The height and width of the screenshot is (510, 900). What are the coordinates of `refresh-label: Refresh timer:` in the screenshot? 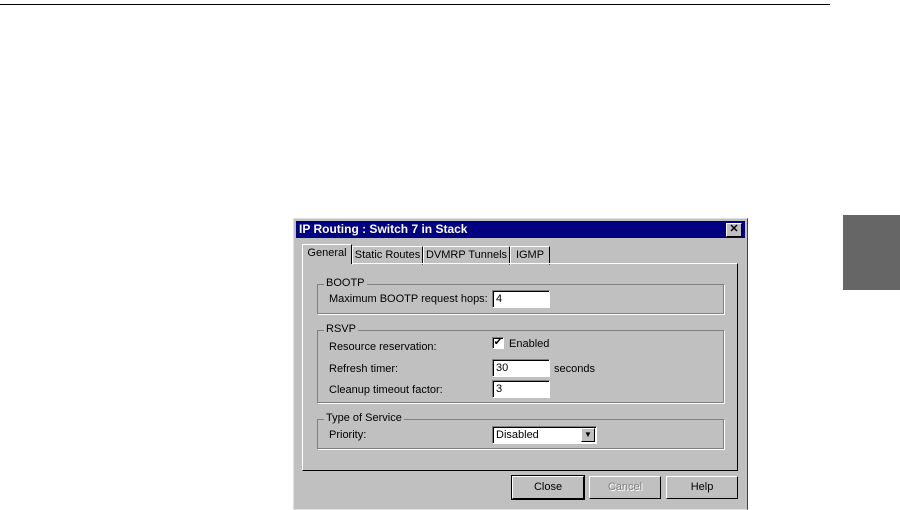 It's located at (364, 369).